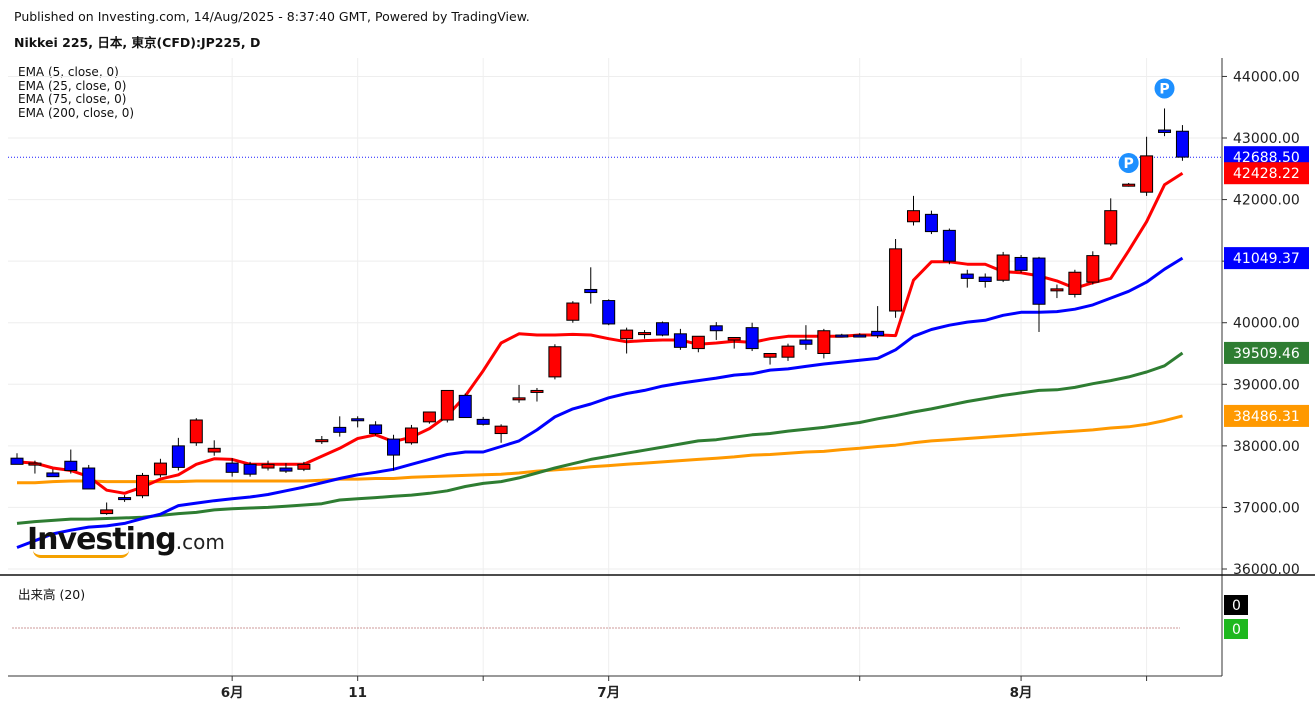  What do you see at coordinates (232, 693) in the screenshot?
I see `x-tick-label: 6月` at bounding box center [232, 693].